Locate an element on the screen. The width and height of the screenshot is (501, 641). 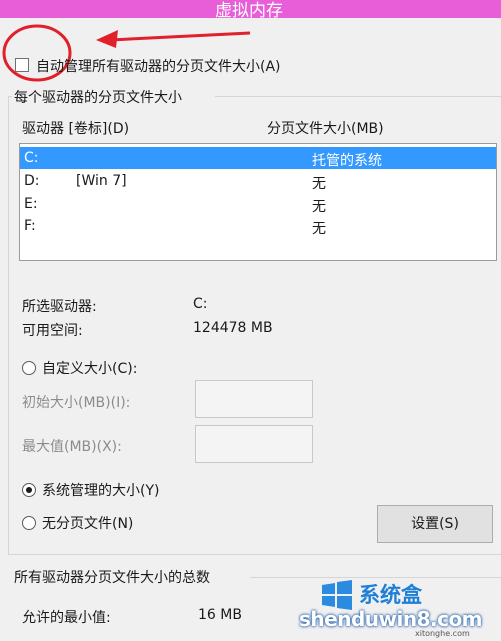
list-item: D: [Win 7] 无 is located at coordinates (258, 181).